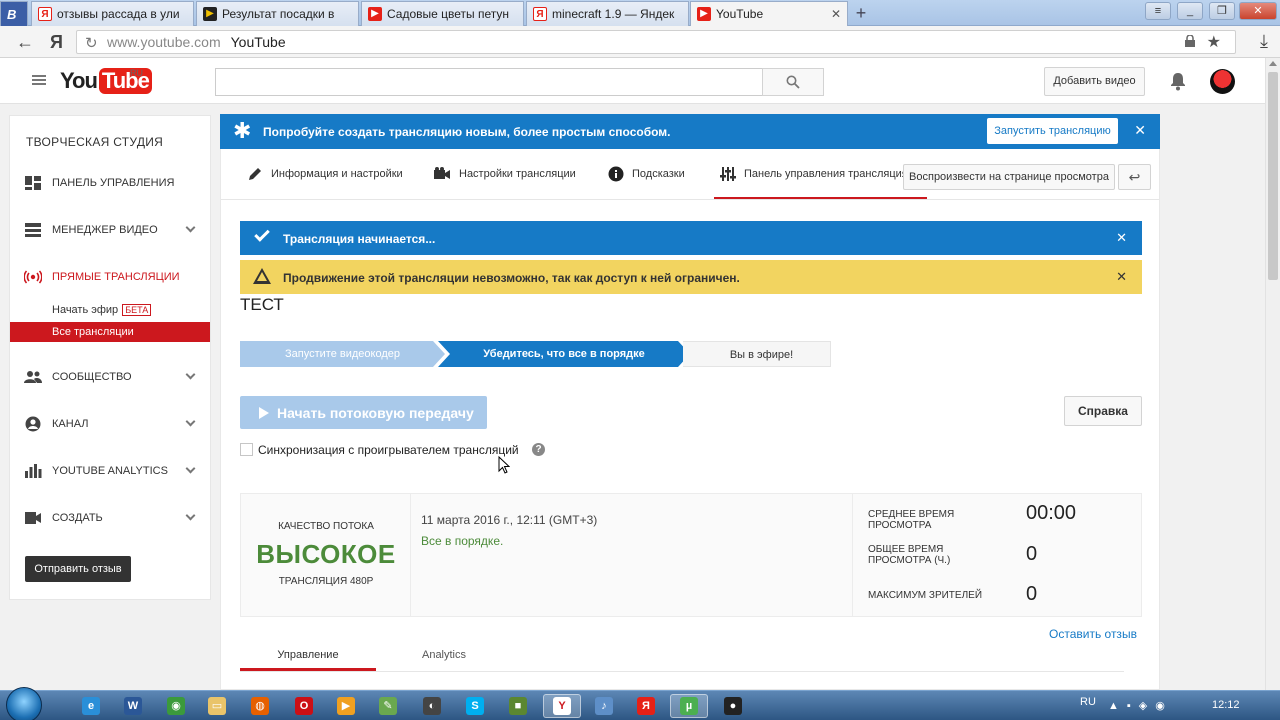 The width and height of the screenshot is (1280, 720). I want to click on skype-icon: S, so click(475, 706).